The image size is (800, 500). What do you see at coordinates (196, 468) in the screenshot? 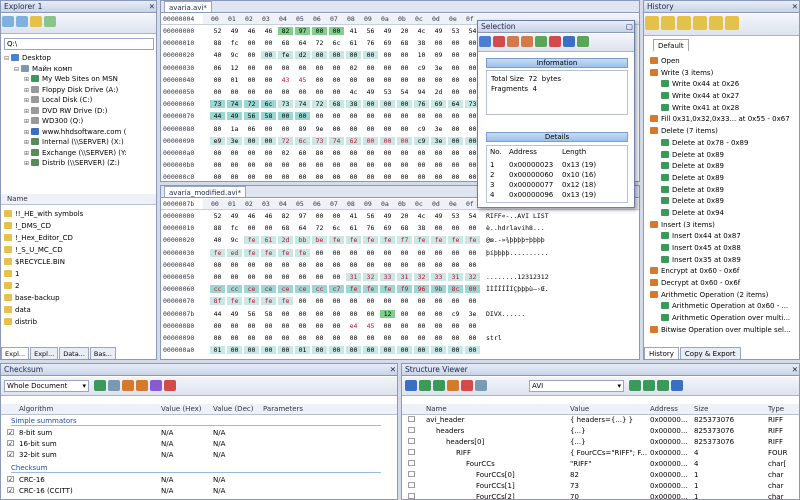
I see `checksum-group-header: Checksum` at bounding box center [196, 468].